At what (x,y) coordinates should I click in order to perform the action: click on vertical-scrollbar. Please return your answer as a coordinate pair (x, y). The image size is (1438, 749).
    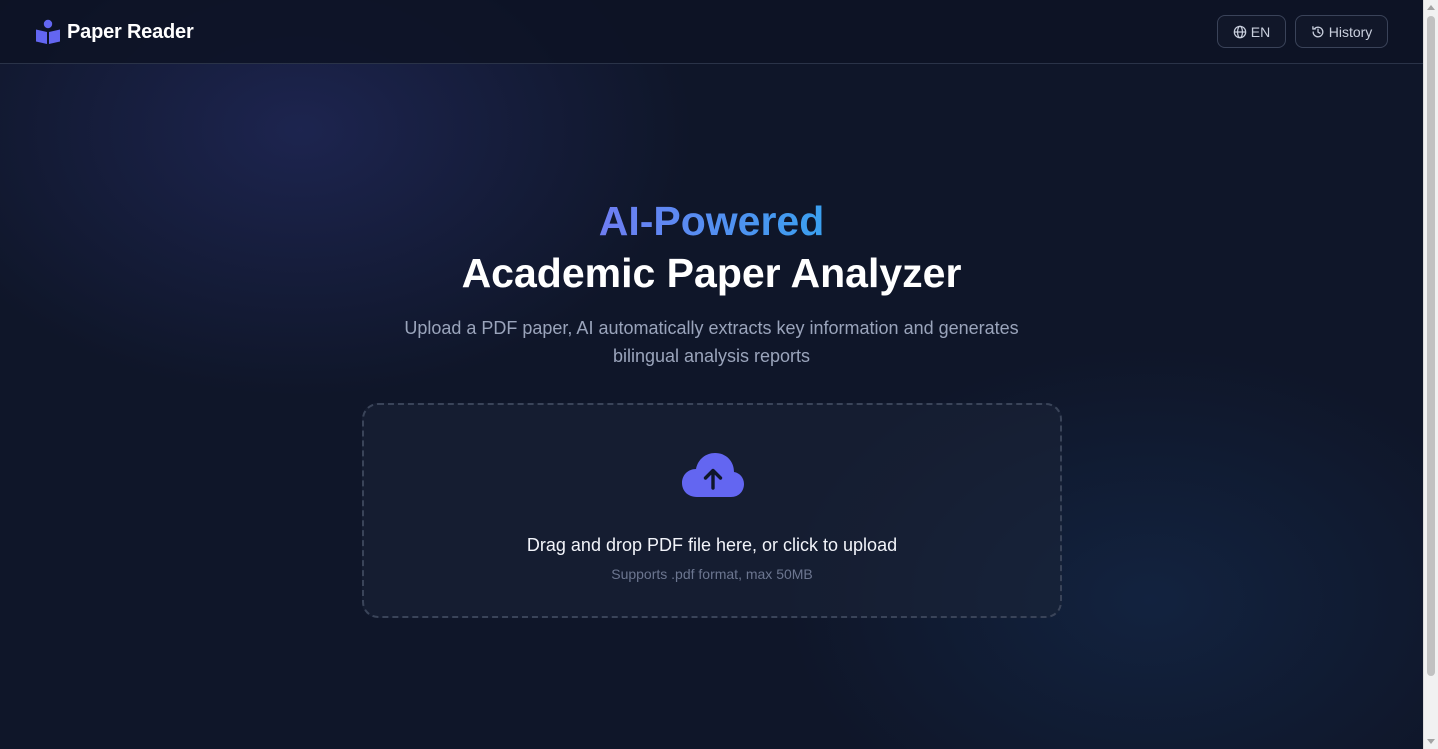
    Looking at the image, I should click on (1430, 374).